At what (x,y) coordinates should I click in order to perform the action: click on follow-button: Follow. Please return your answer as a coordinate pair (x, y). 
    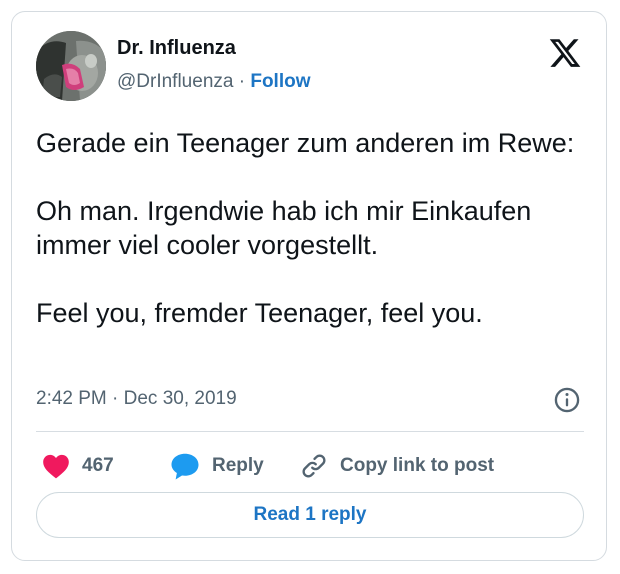
    Looking at the image, I should click on (280, 81).